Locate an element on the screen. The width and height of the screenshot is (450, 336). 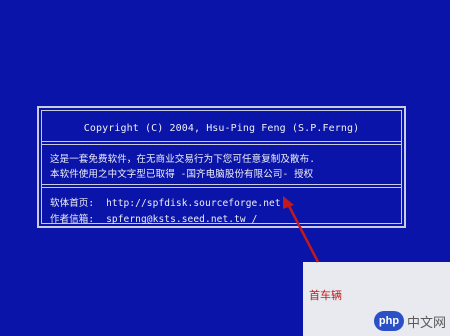
site-watermark: php 中文网 is located at coordinates (409, 321).